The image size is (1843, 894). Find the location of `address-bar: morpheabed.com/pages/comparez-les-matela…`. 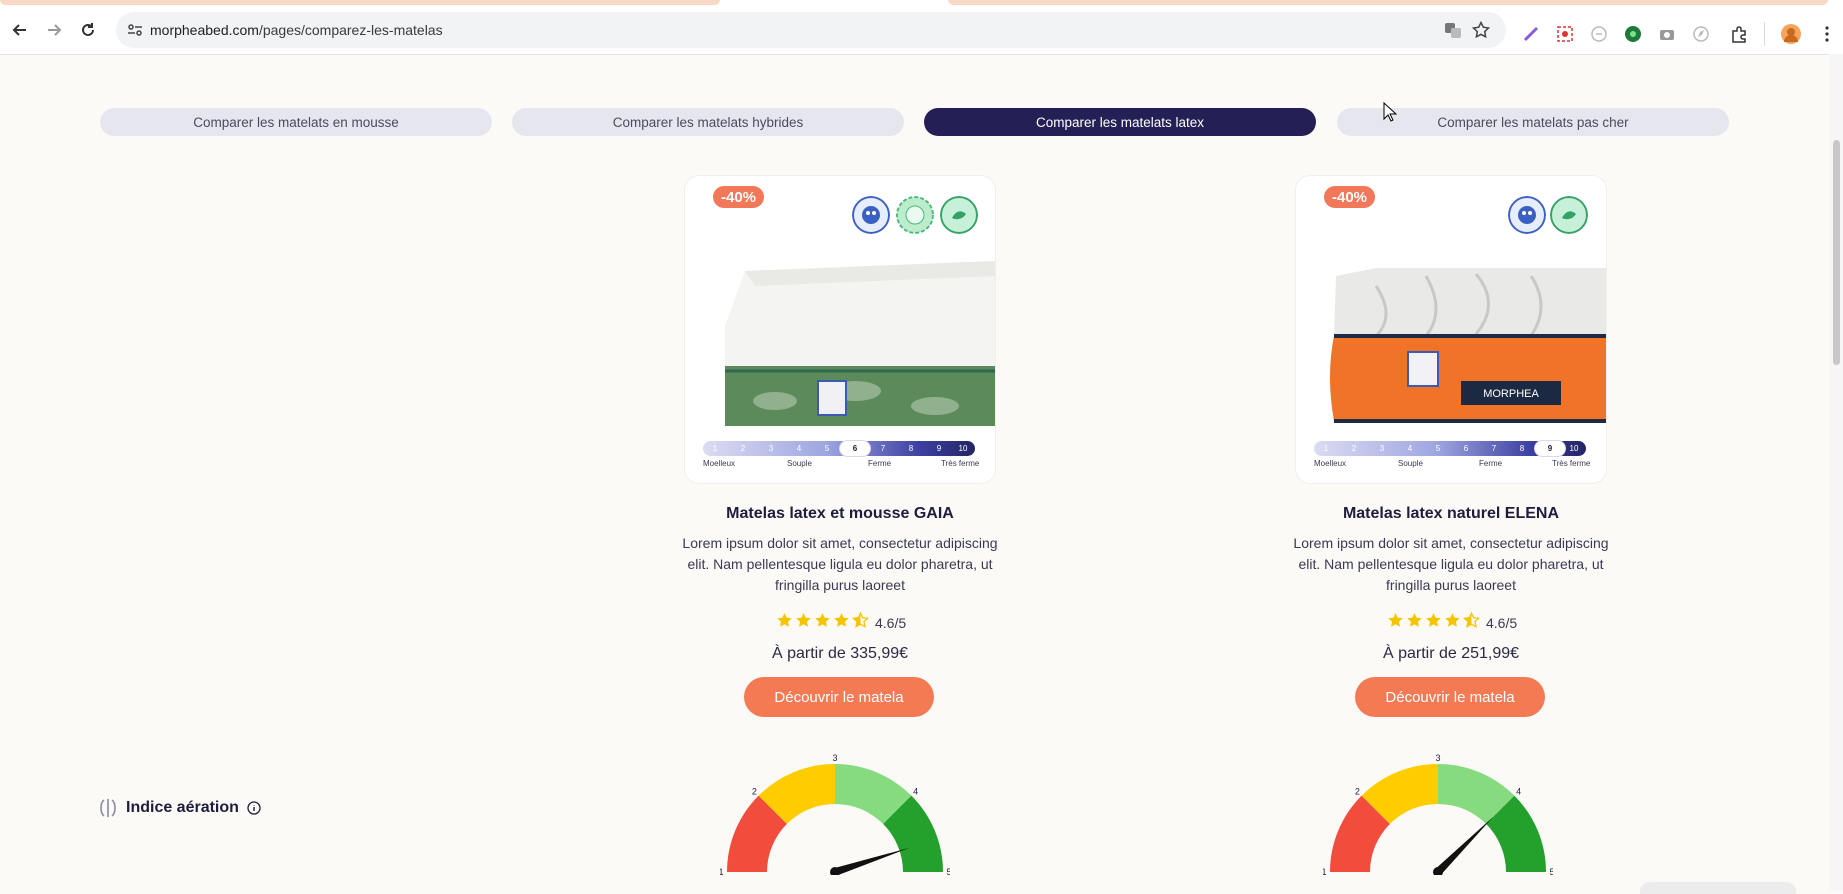

address-bar: morpheabed.com/pages/comparez-les-matela… is located at coordinates (811, 30).